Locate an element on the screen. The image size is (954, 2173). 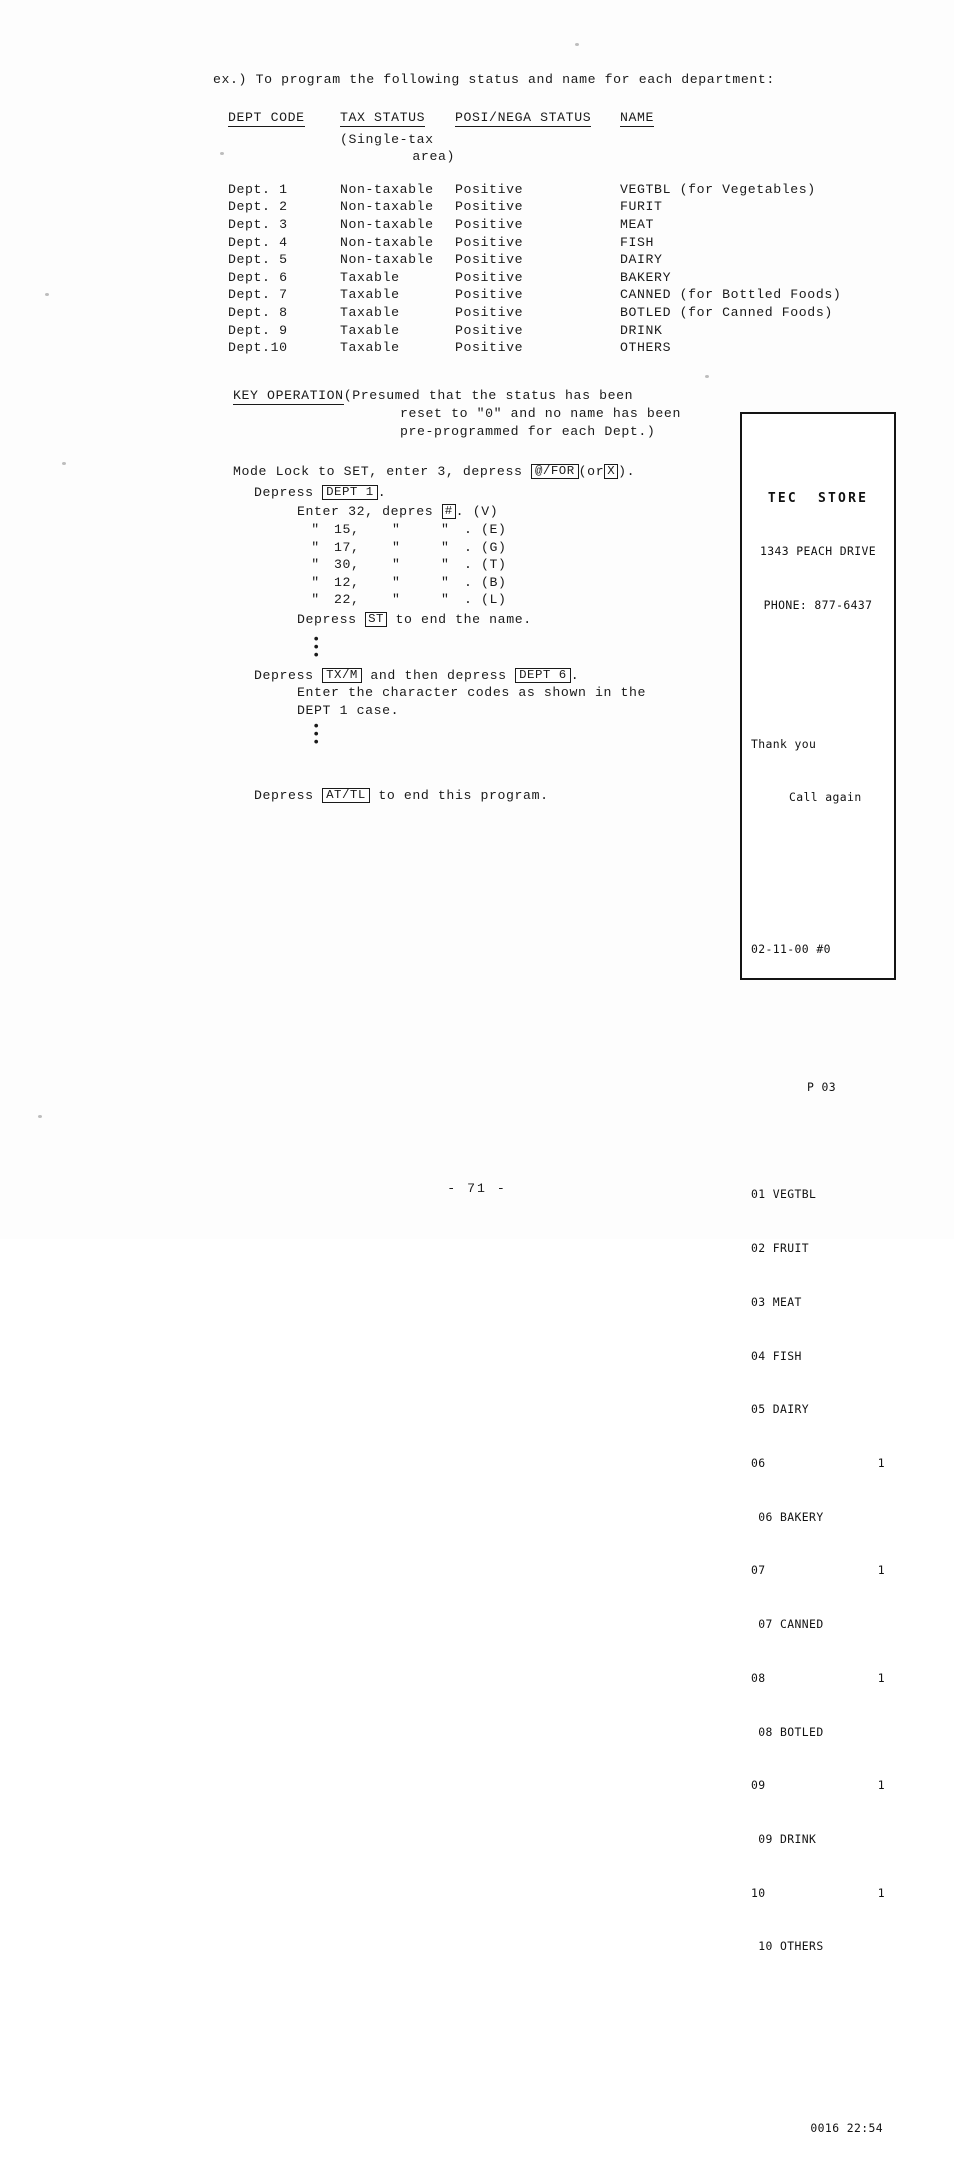
enter-32-label: Enter 32, depres is located at coordinates (369, 512).